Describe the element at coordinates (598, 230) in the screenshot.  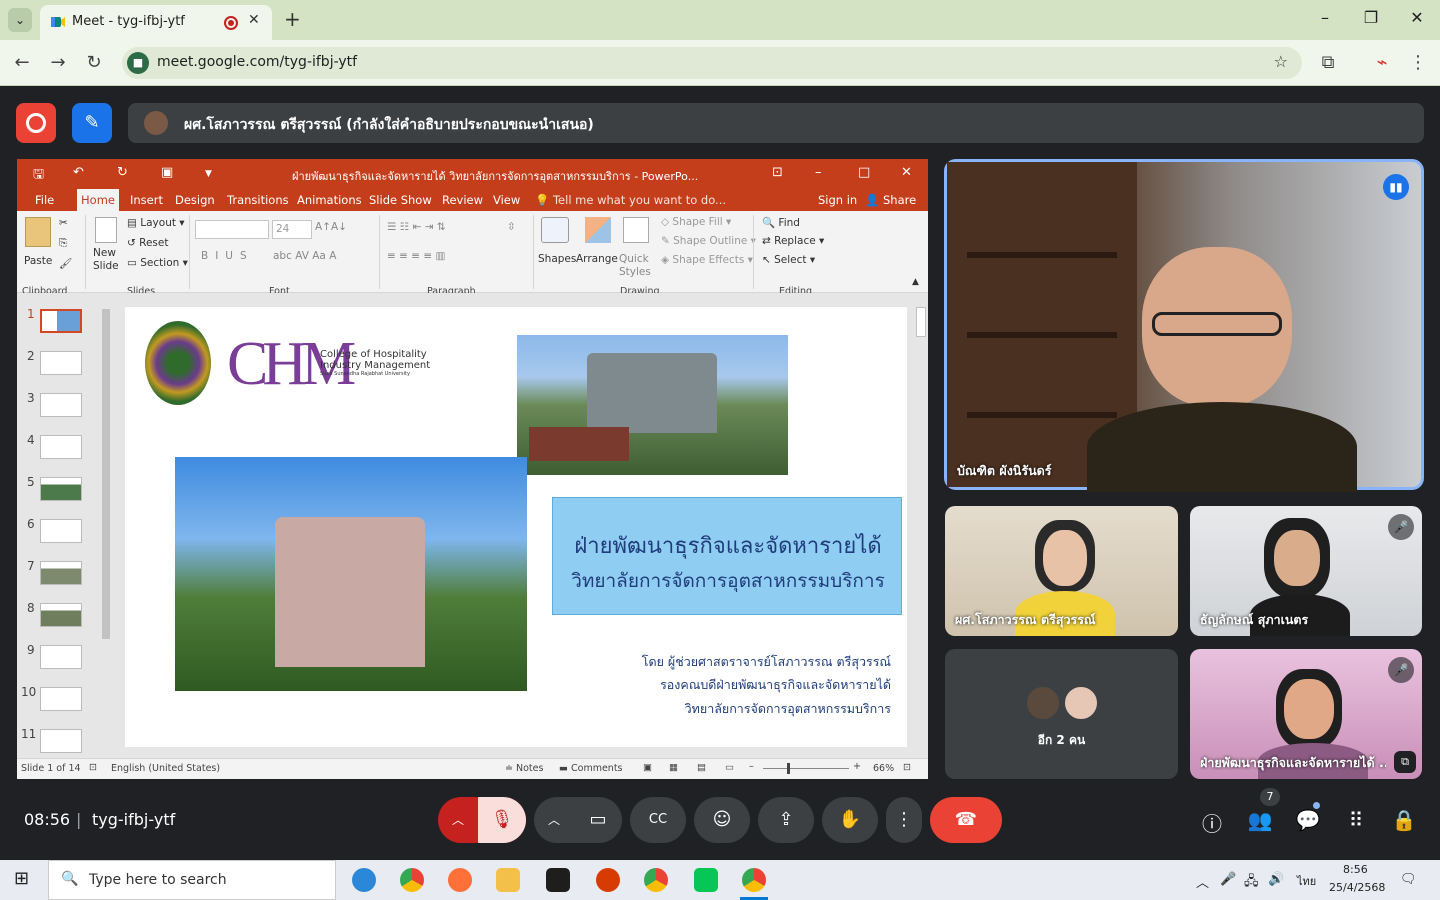
I see `arrange-icon` at that location.